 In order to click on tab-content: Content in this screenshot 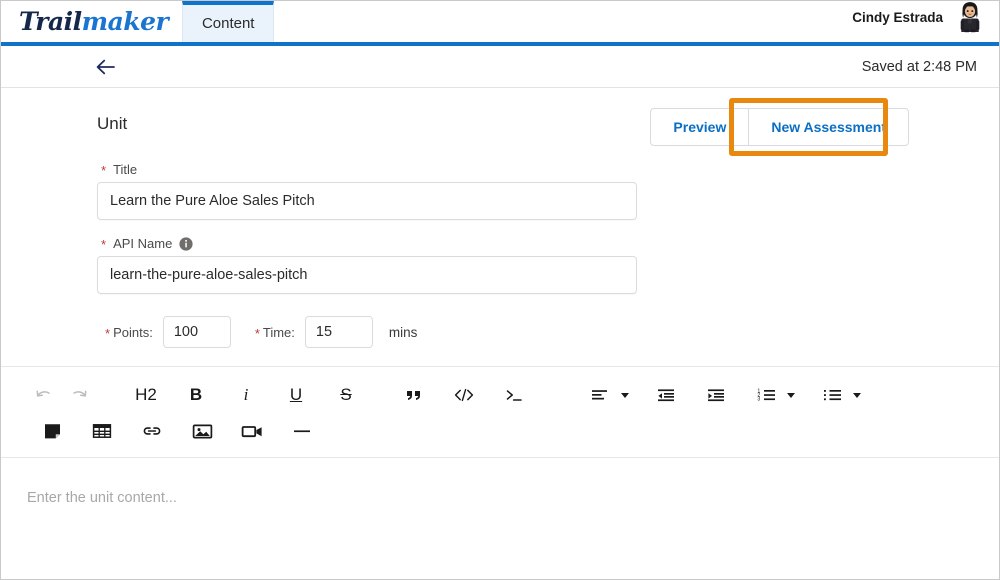, I will do `click(228, 21)`.